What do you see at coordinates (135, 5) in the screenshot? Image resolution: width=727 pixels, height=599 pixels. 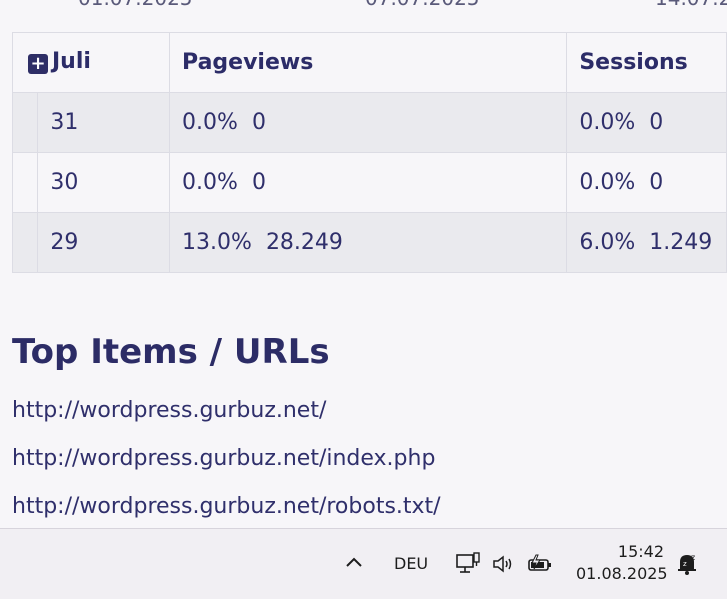 I see `axis-label: 01.07.2025` at bounding box center [135, 5].